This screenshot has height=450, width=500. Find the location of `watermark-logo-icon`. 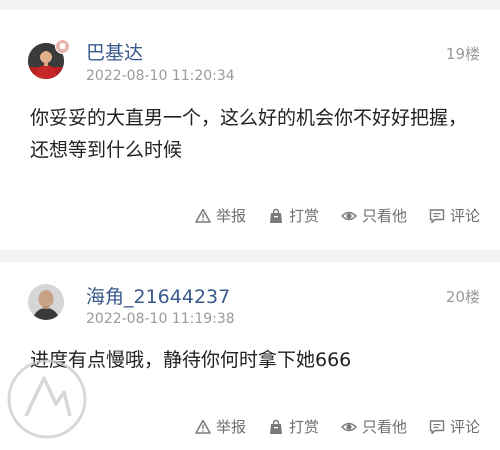

watermark-logo-icon is located at coordinates (47, 399).